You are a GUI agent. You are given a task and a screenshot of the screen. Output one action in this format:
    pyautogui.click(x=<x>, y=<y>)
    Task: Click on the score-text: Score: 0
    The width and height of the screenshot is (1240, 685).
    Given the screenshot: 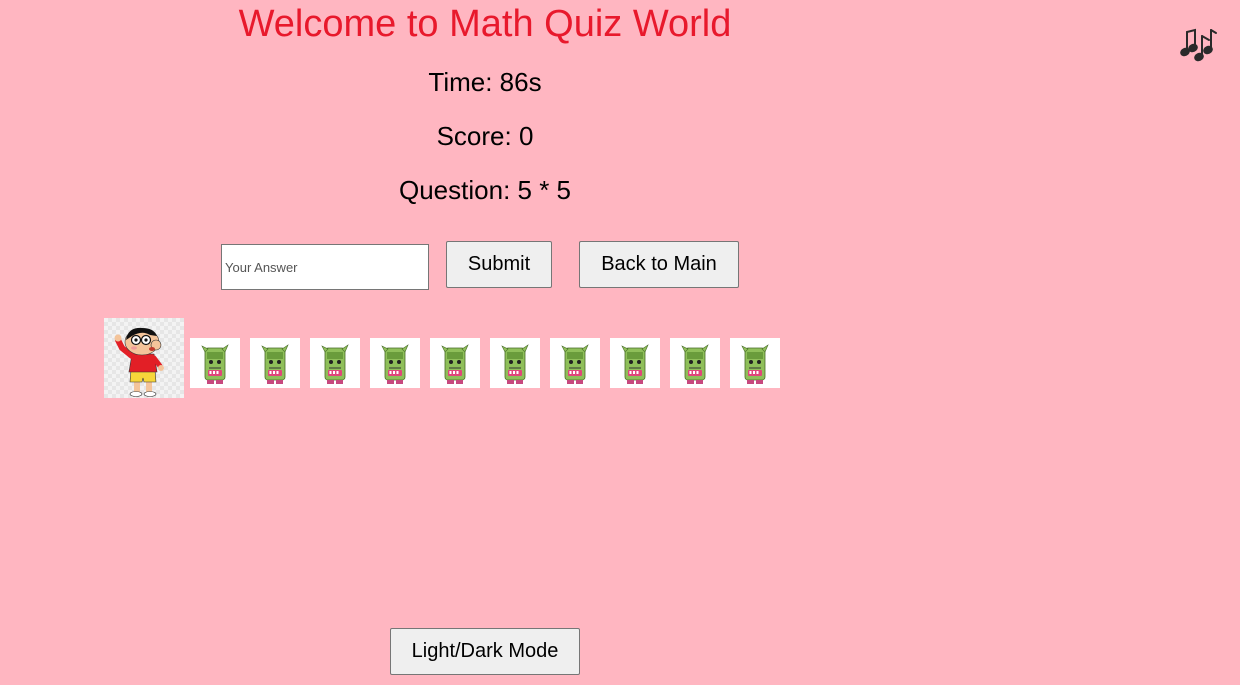 What is the action you would take?
    pyautogui.click(x=485, y=136)
    